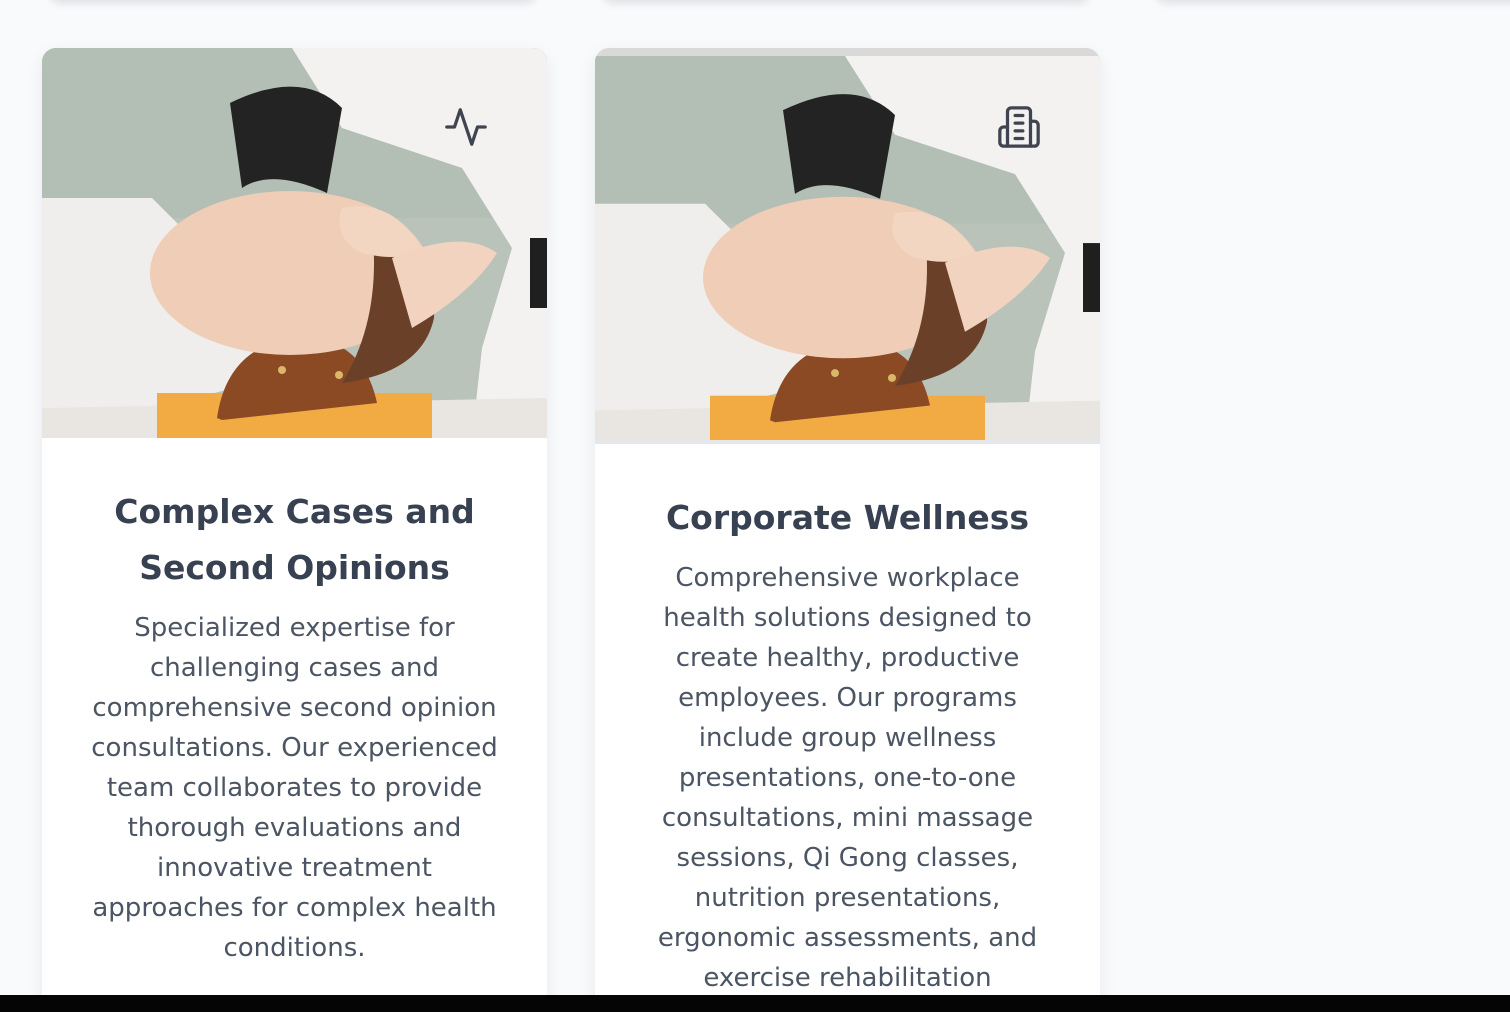 This screenshot has height=1012, width=1510. Describe the element at coordinates (847, 517) in the screenshot. I see `card-title: Corporate Wellness` at that location.